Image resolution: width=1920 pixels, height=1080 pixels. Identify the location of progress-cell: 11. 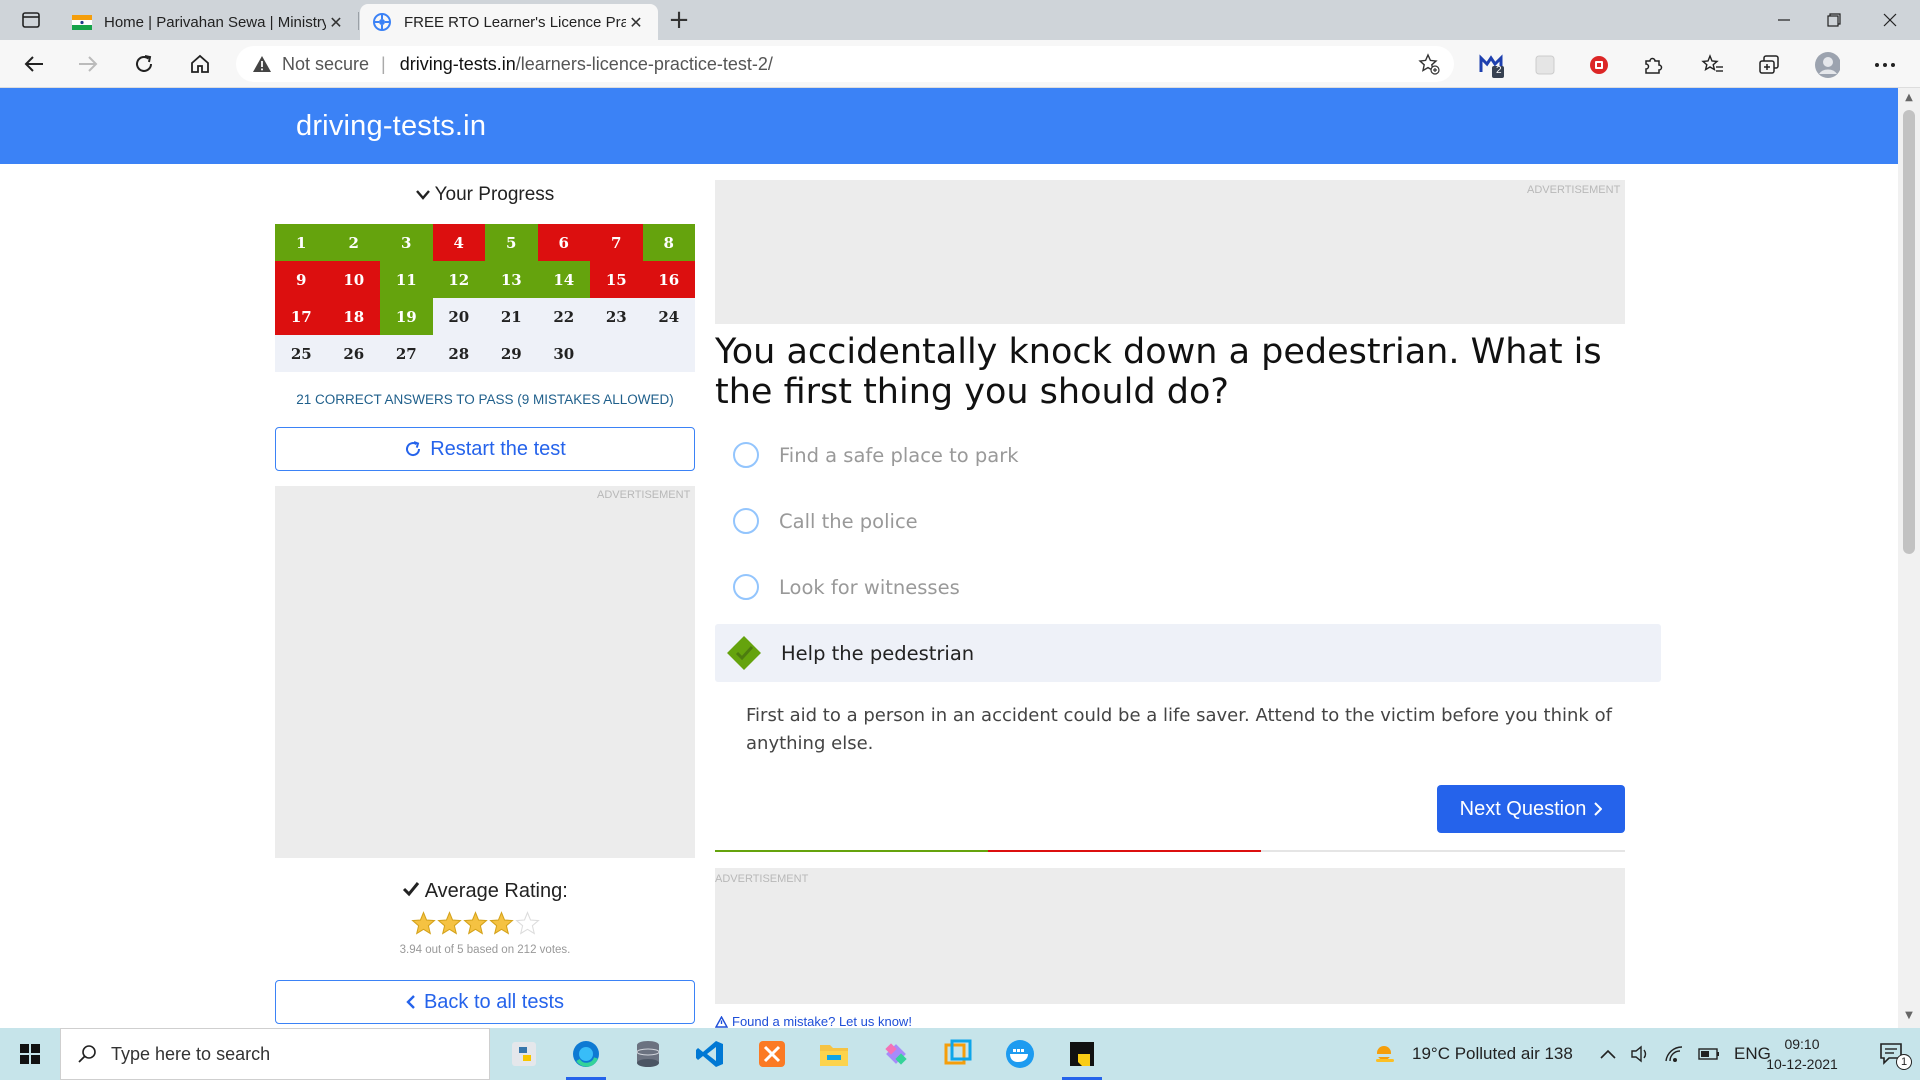
(406, 279).